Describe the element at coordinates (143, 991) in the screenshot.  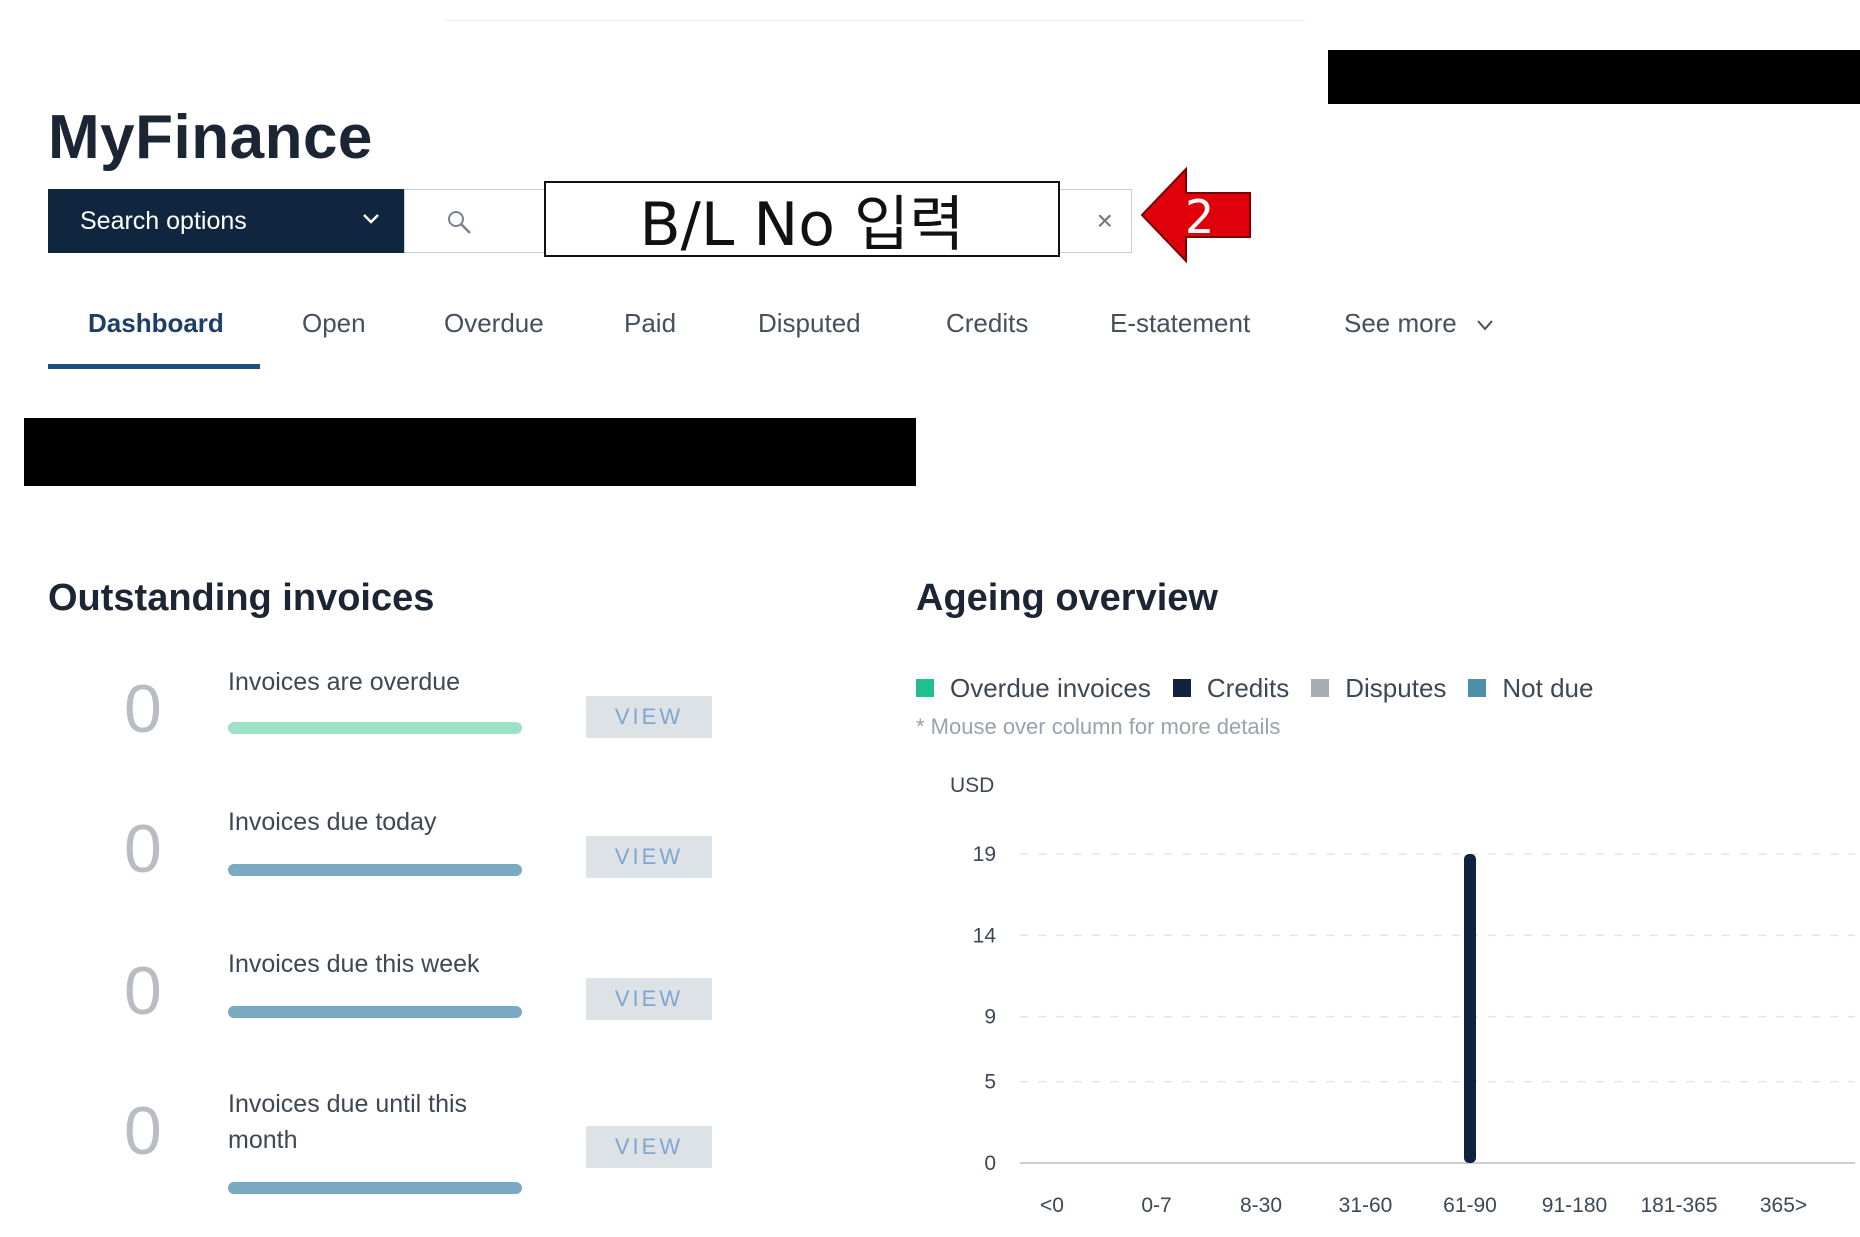
I see `week-count: 0` at that location.